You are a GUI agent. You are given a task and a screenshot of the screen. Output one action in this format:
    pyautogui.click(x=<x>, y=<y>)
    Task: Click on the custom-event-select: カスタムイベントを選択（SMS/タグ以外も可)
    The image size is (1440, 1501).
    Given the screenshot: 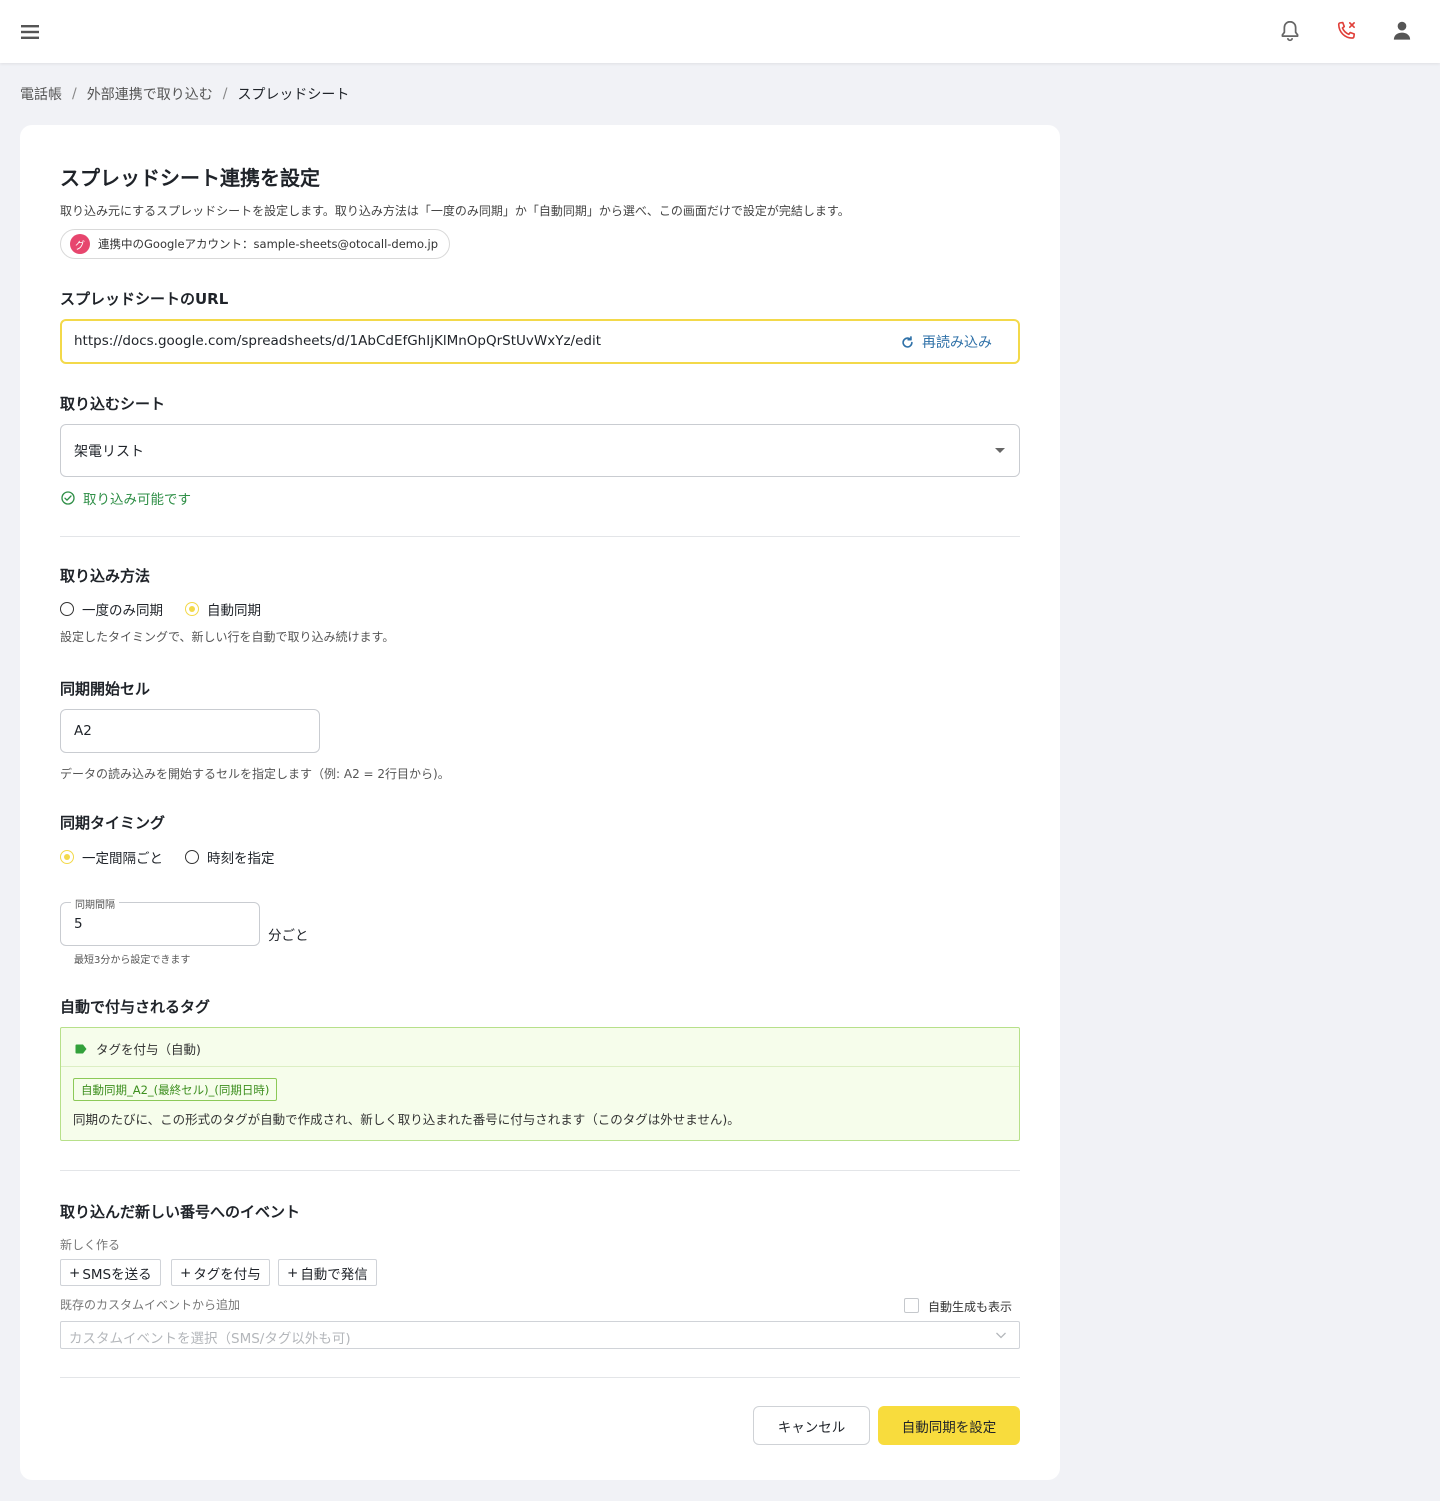 What is the action you would take?
    pyautogui.click(x=540, y=1335)
    